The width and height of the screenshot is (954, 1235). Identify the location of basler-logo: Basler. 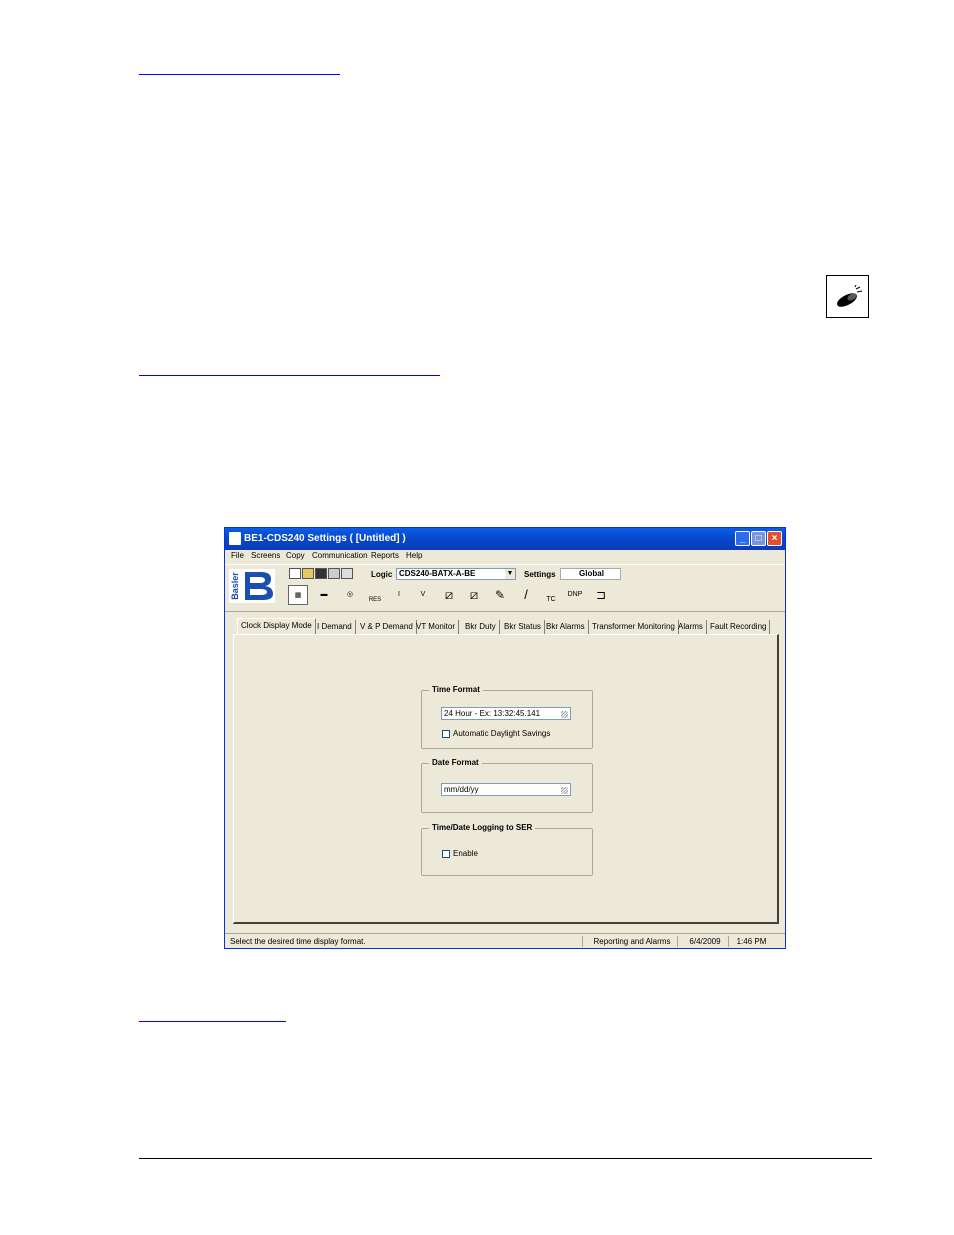
(252, 586).